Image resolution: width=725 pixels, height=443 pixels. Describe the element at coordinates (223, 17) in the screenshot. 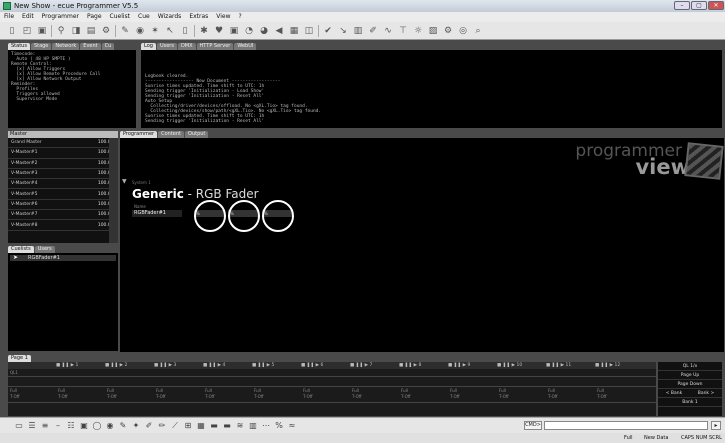

I see `menu-view: View` at that location.